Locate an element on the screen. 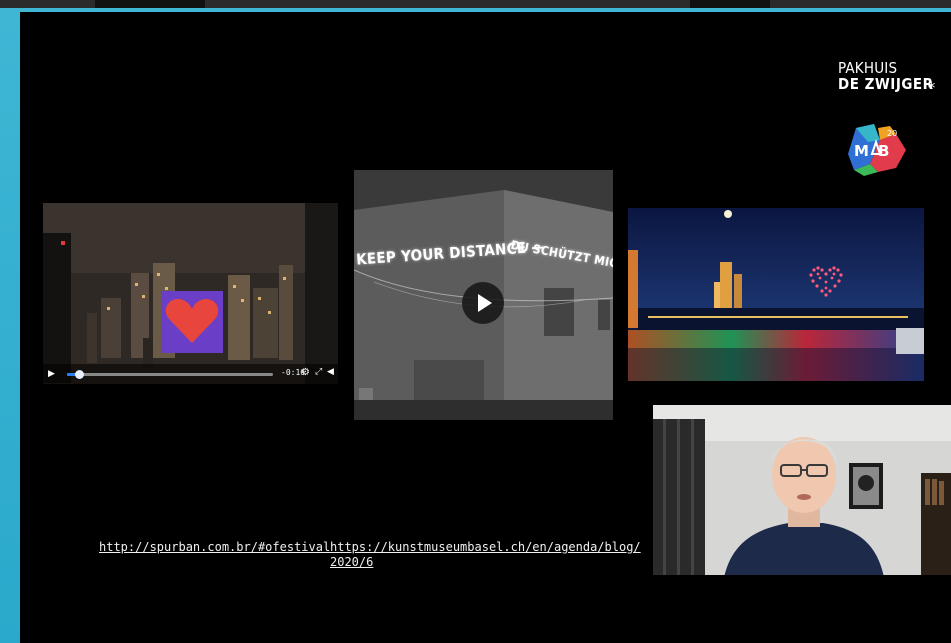  webcam-scene is located at coordinates (802, 494).